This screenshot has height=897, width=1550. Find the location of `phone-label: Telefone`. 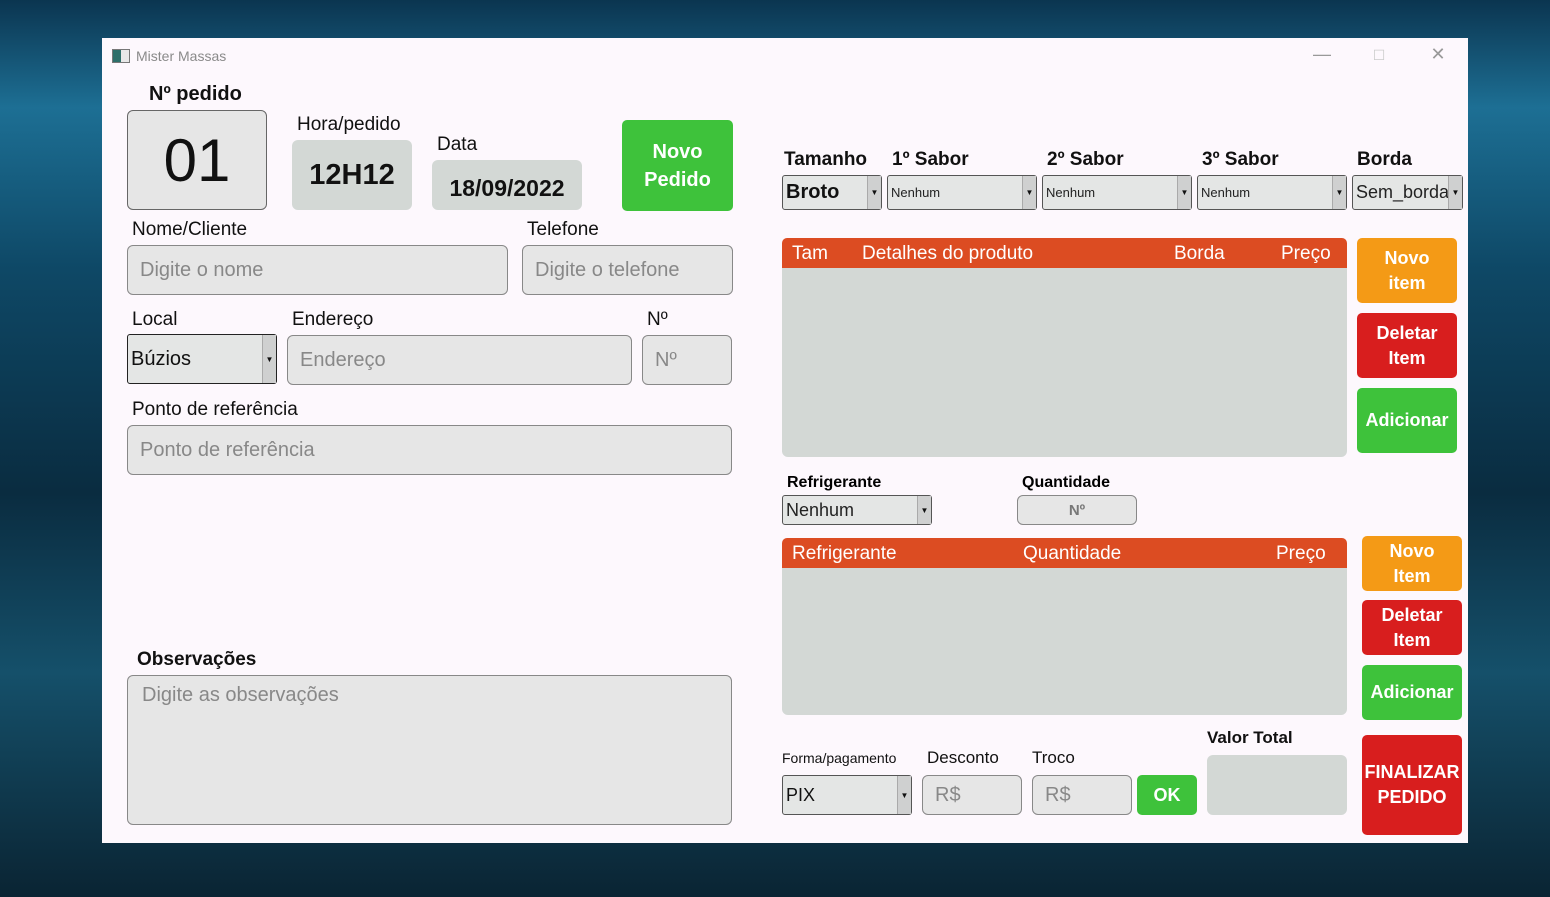

phone-label: Telefone is located at coordinates (563, 229).